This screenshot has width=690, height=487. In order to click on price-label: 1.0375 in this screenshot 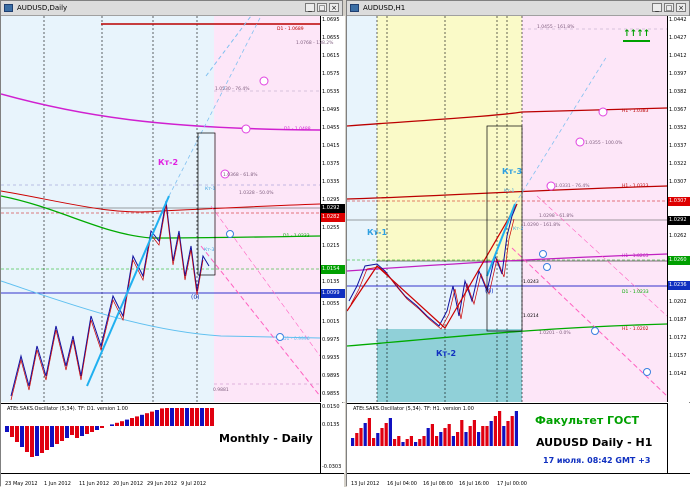, I will do `click(333, 164)`.